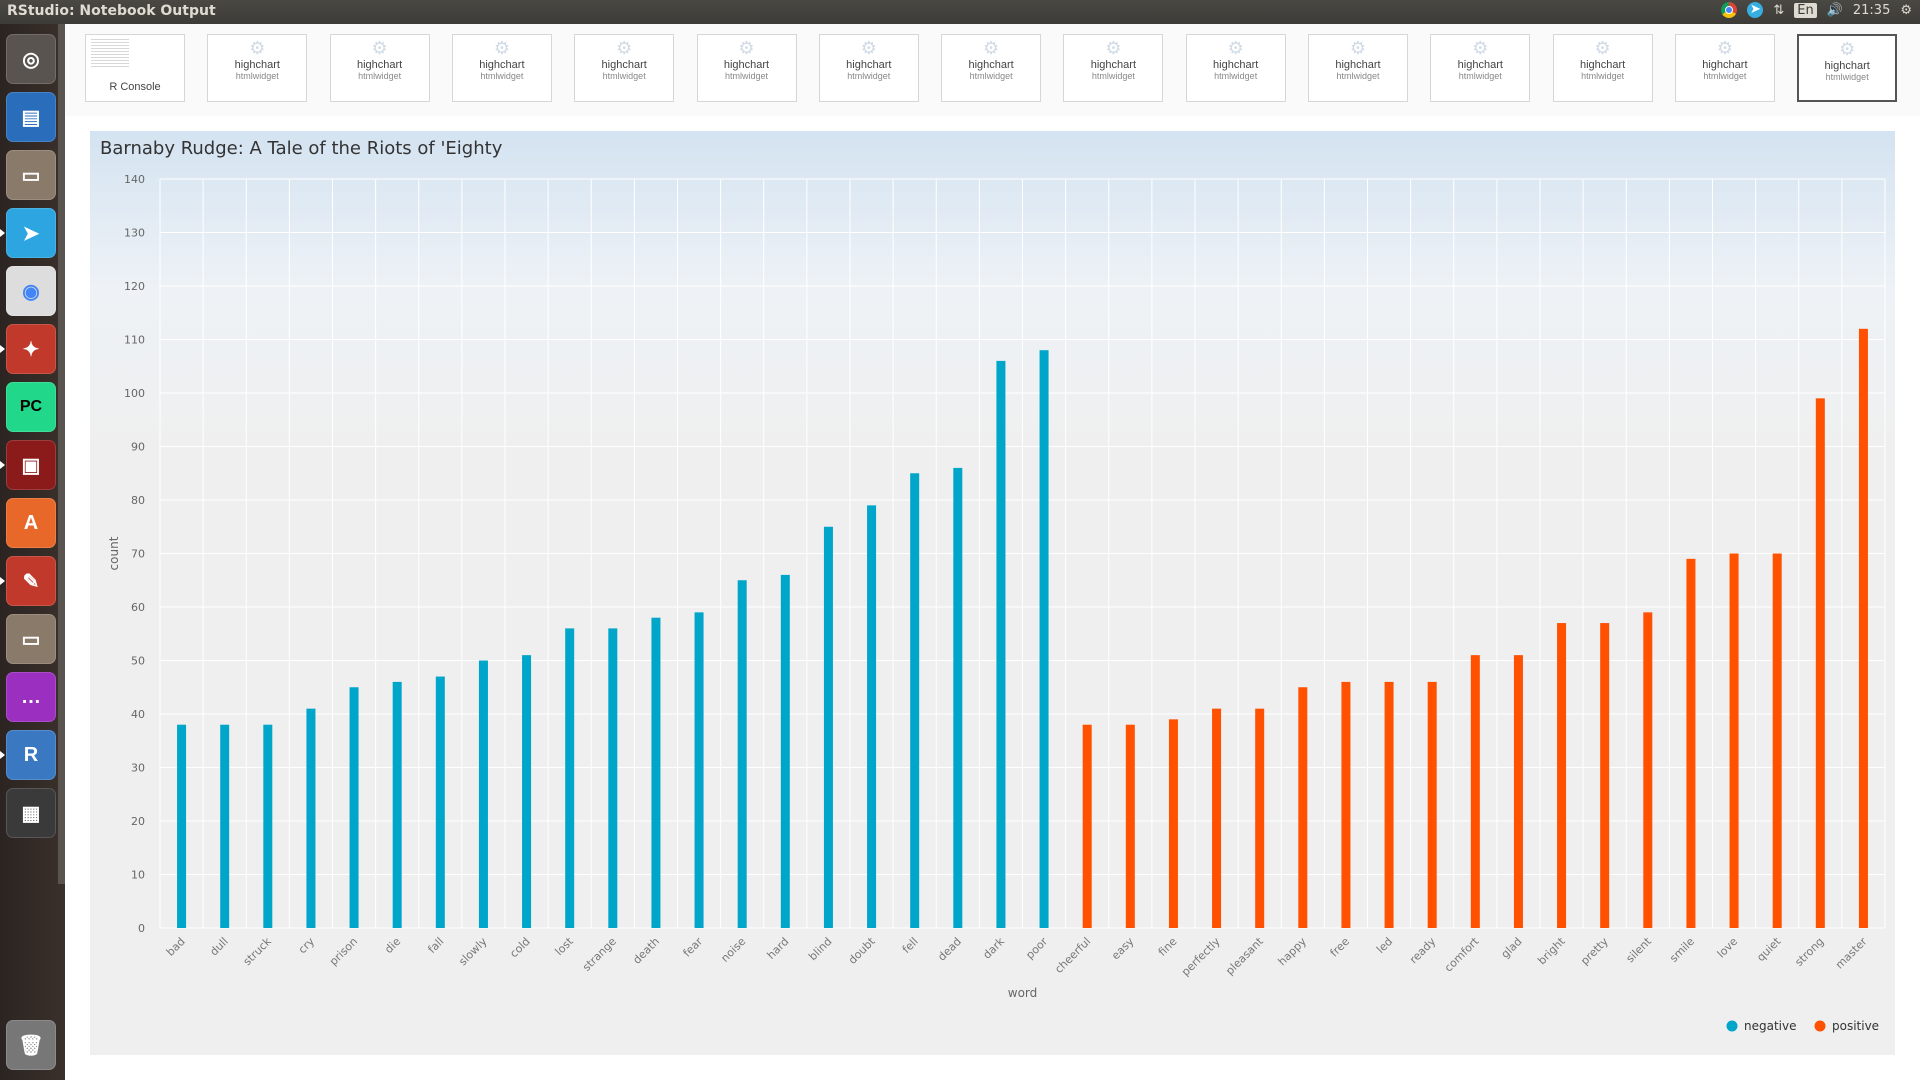  I want to click on x-tick-label: perfectly, so click(1201, 957).